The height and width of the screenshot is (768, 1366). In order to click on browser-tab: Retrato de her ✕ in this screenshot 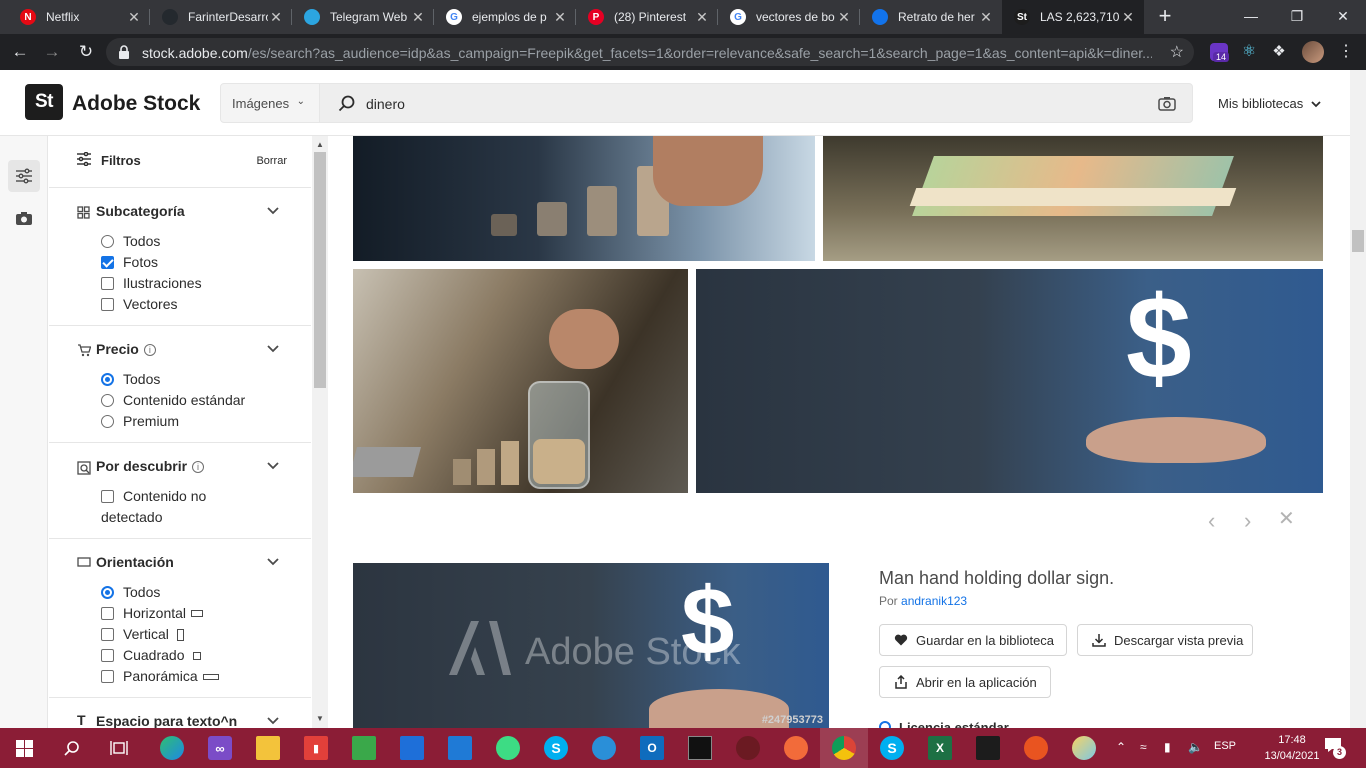, I will do `click(931, 17)`.